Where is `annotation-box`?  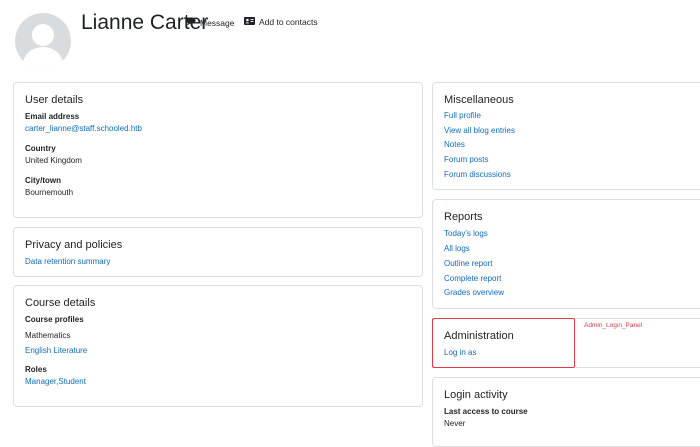
annotation-box is located at coordinates (503, 343).